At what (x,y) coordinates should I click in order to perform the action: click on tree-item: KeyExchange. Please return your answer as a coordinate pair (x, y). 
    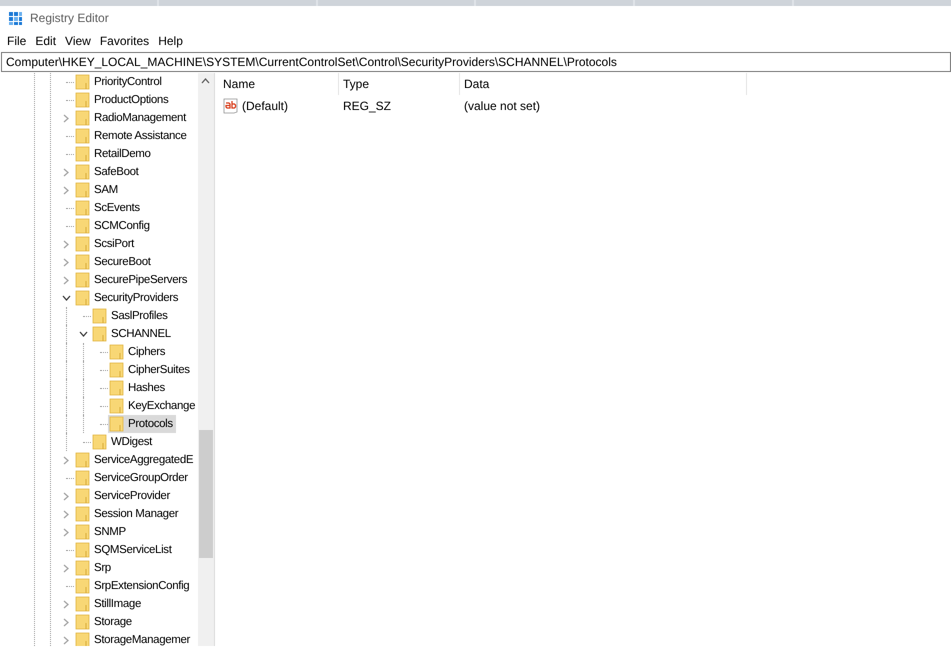
    Looking at the image, I should click on (153, 406).